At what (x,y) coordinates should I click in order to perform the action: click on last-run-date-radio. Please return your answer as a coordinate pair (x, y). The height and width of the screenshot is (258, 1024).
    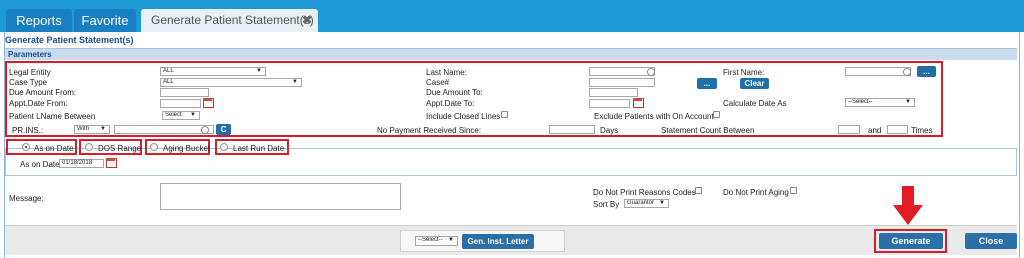
    Looking at the image, I should click on (224, 147).